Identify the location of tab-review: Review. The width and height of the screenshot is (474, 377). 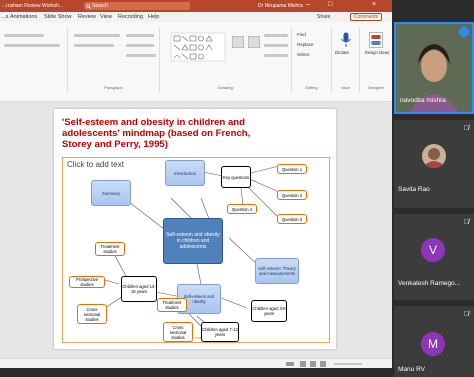
(87, 17).